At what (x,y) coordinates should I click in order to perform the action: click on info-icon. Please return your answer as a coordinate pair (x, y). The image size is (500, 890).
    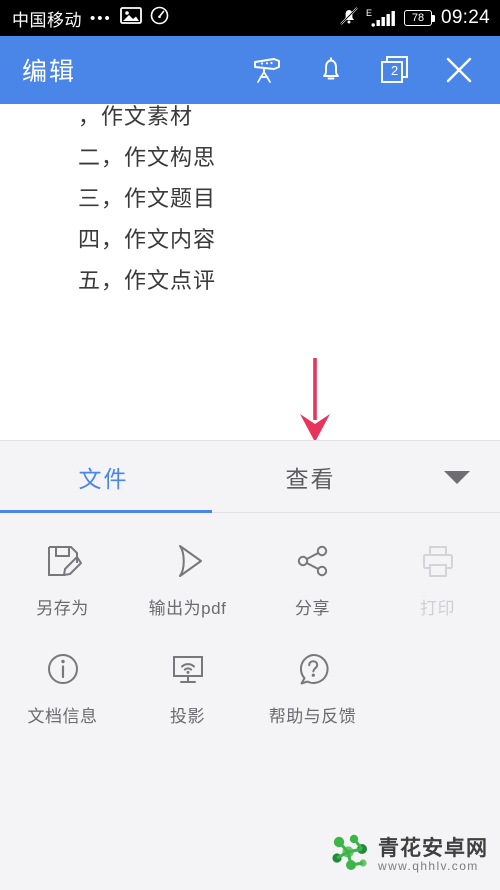
    Looking at the image, I should click on (63, 669).